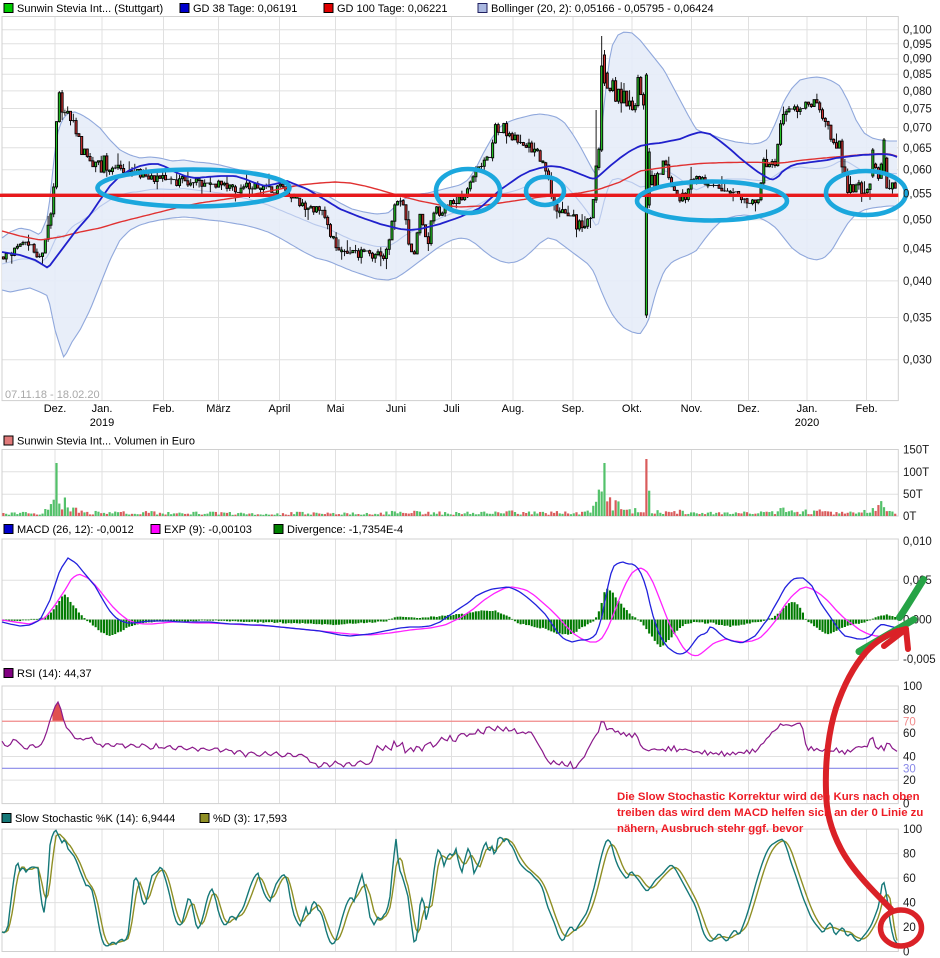 The height and width of the screenshot is (958, 940). What do you see at coordinates (345, 530) in the screenshot?
I see `svg-text: Divergence: -1,7354E-4` at bounding box center [345, 530].